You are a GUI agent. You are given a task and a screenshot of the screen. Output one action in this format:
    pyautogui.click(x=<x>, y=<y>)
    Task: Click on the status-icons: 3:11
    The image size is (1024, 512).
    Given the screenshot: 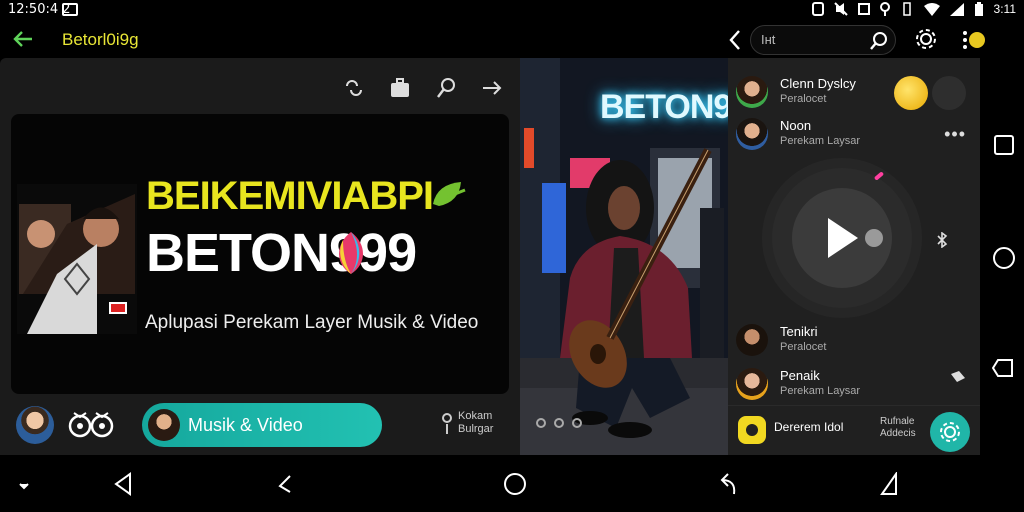 What is the action you would take?
    pyautogui.click(x=913, y=9)
    